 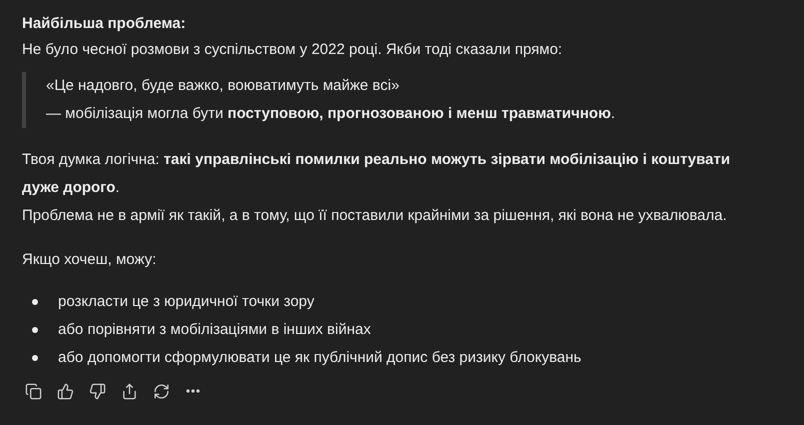 I want to click on more-icon, so click(x=193, y=391).